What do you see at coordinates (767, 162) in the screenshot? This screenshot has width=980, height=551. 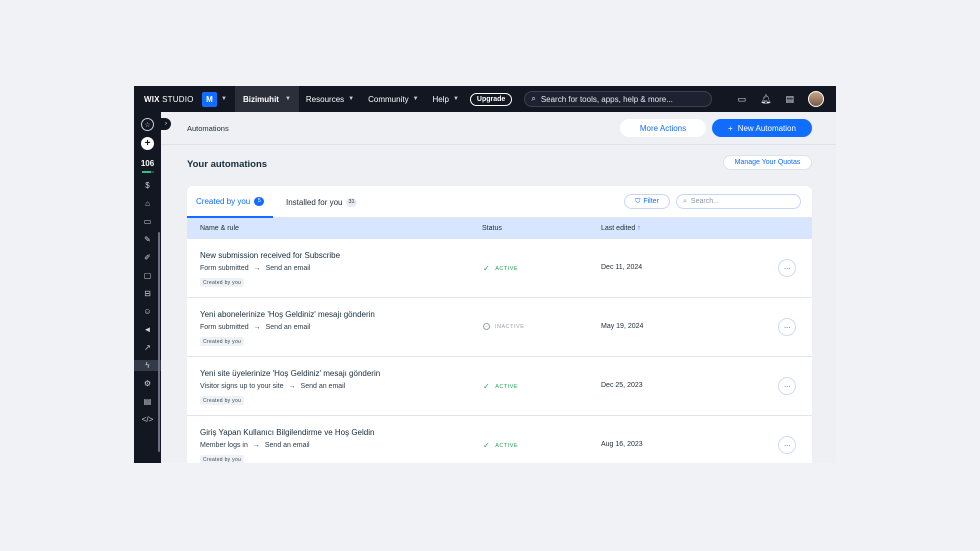 I see `manage-quotas-button: Manage Your Quotas` at bounding box center [767, 162].